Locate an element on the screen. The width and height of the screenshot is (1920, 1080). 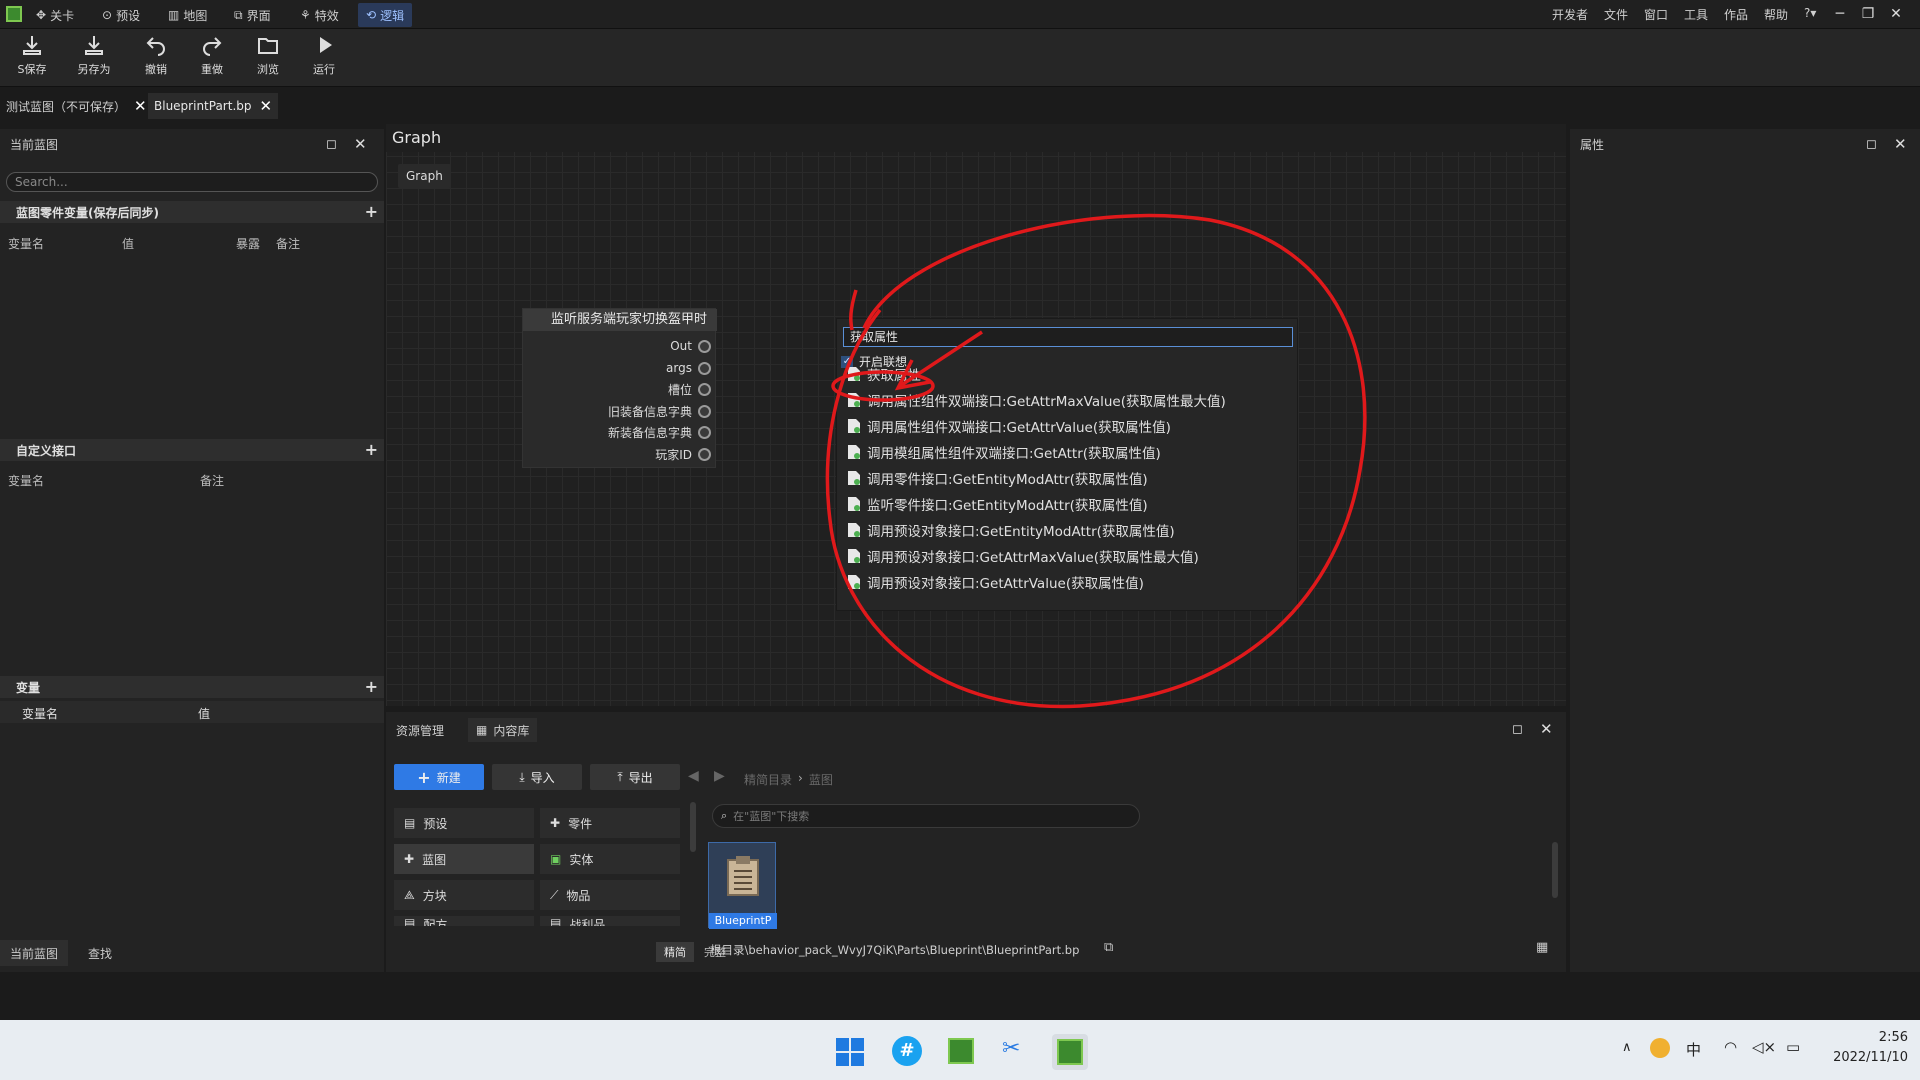
import-icon: ⤓ is located at coordinates (522, 776).